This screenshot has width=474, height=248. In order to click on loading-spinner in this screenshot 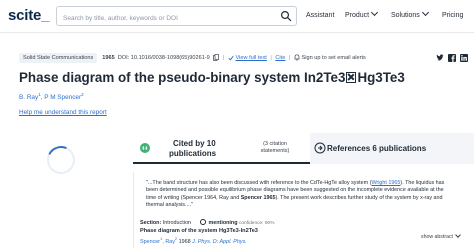, I will do `click(61, 160)`.